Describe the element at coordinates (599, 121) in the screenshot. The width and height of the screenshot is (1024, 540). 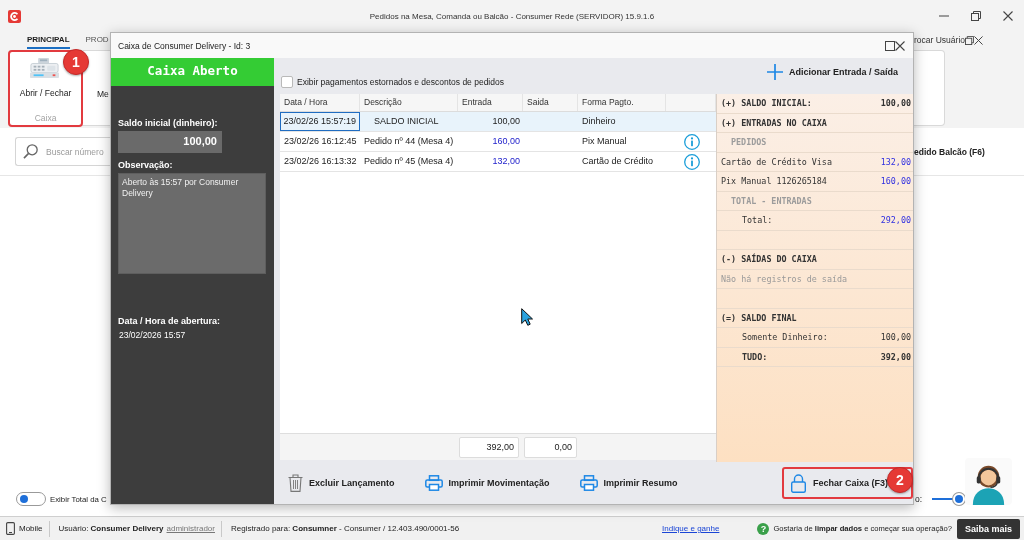
I see `table-cell-text: Dinheiro` at that location.